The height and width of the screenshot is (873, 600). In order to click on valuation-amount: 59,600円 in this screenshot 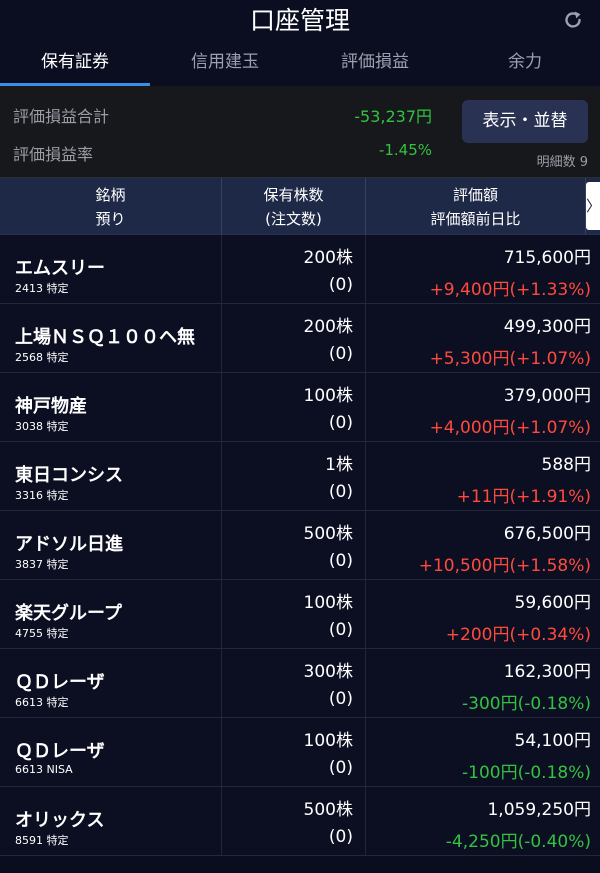, I will do `click(552, 603)`.